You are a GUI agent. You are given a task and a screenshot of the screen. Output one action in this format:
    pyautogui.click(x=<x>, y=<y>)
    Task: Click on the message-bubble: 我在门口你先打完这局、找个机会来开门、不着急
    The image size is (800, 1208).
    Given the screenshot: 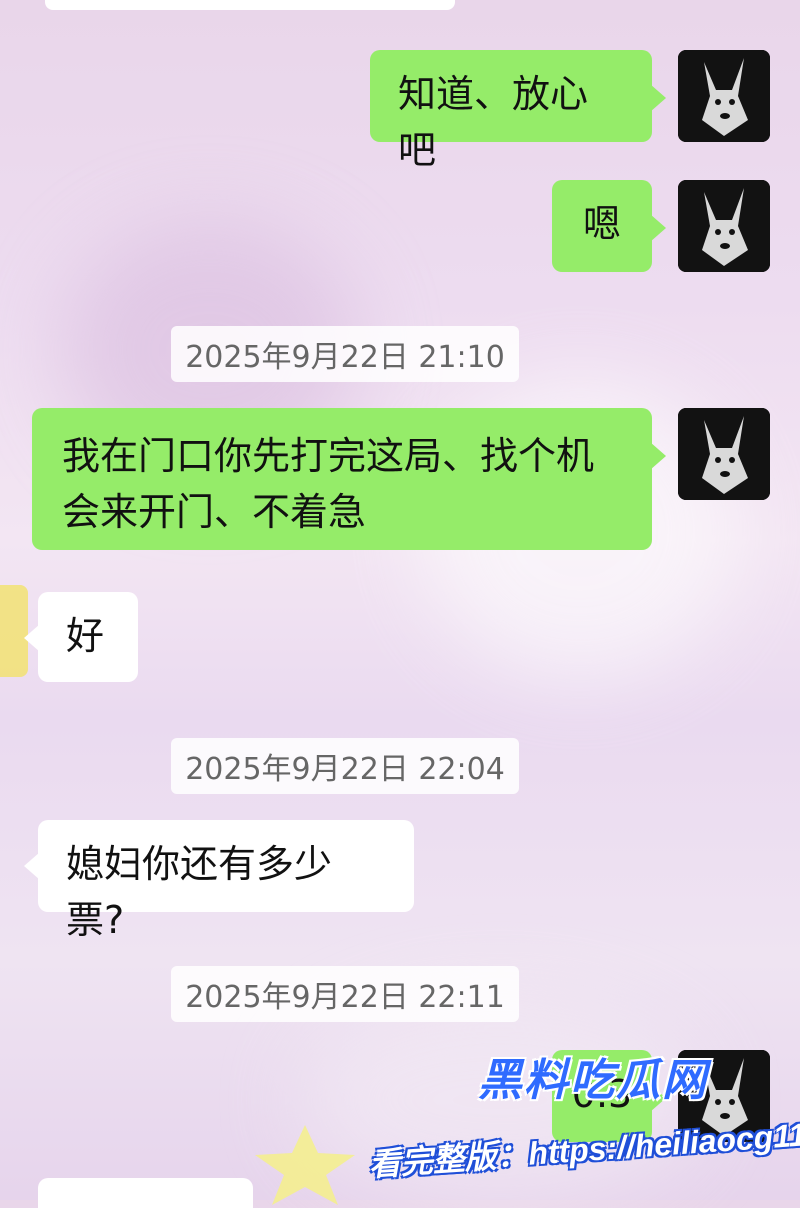 What is the action you would take?
    pyautogui.click(x=349, y=479)
    